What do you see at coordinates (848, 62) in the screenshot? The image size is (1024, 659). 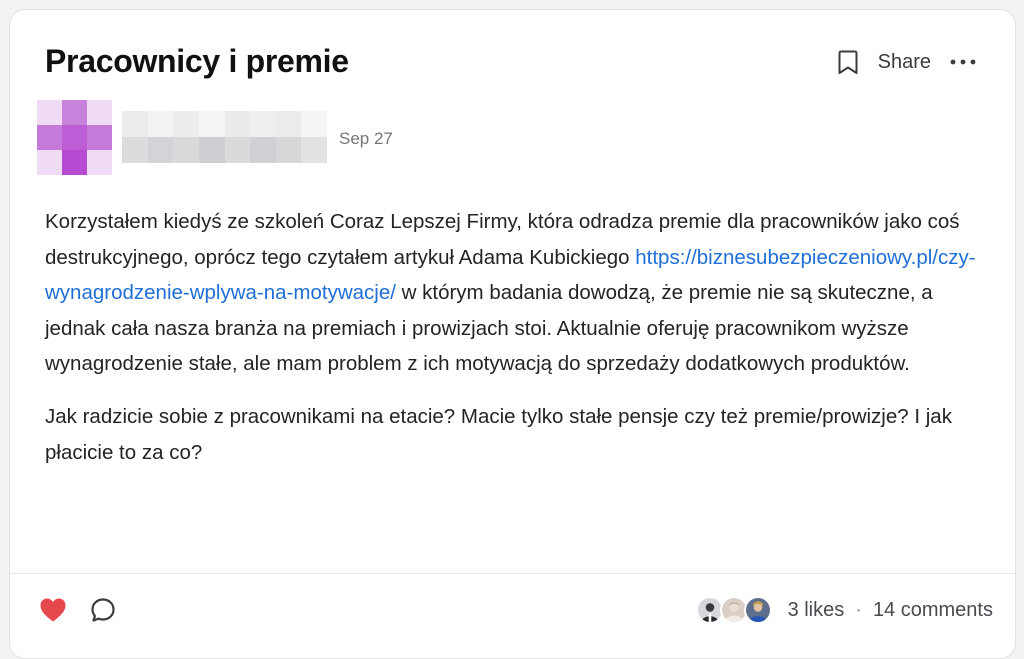 I see `bookmark-icon` at bounding box center [848, 62].